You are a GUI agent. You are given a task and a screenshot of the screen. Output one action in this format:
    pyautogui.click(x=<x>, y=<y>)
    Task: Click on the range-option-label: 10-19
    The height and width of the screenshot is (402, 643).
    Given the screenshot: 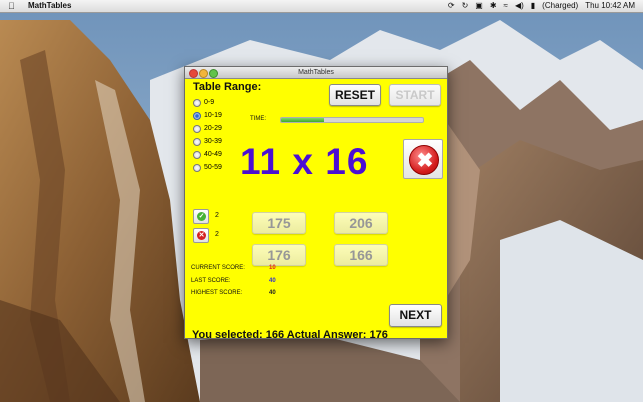 What is the action you would take?
    pyautogui.click(x=213, y=115)
    